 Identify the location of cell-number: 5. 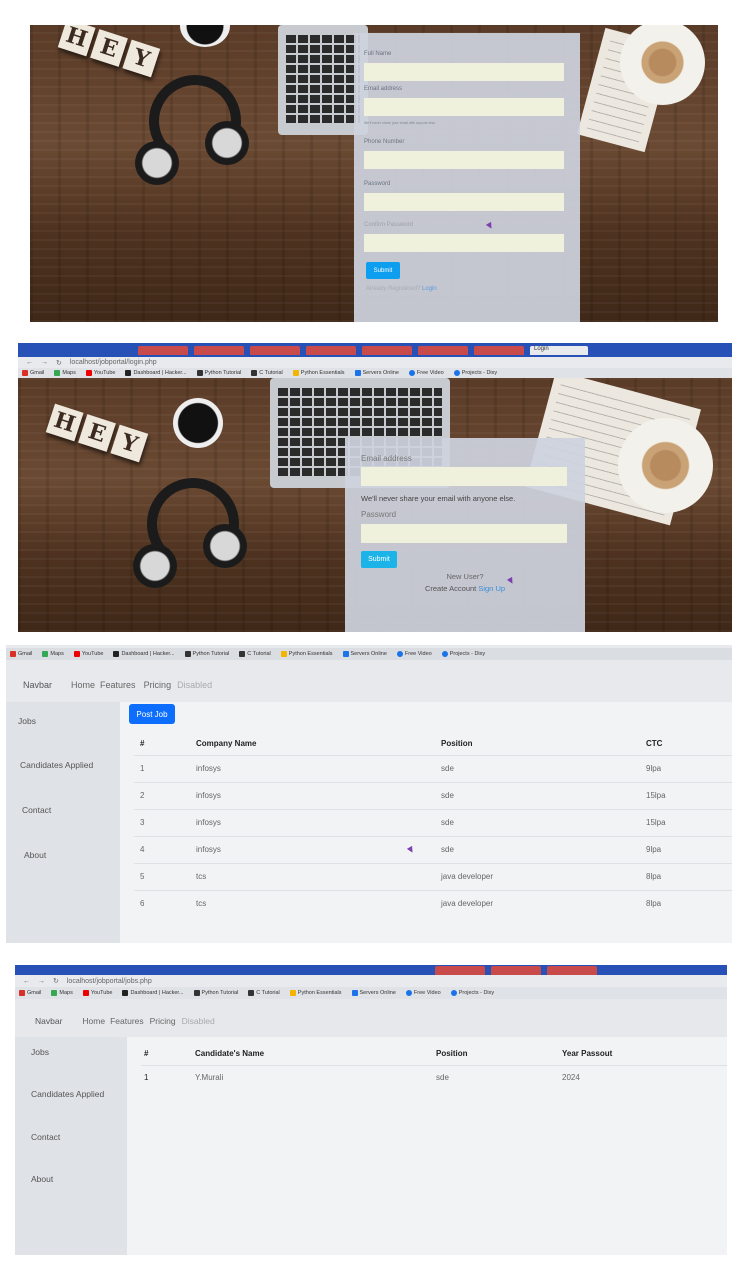
(165, 876).